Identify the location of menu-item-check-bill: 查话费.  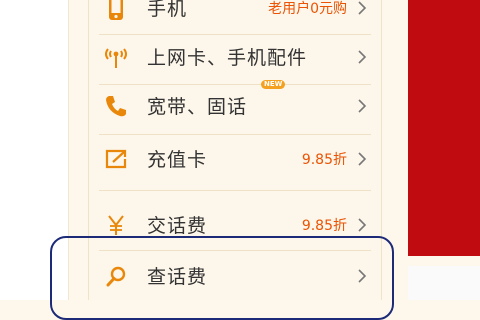
(235, 276).